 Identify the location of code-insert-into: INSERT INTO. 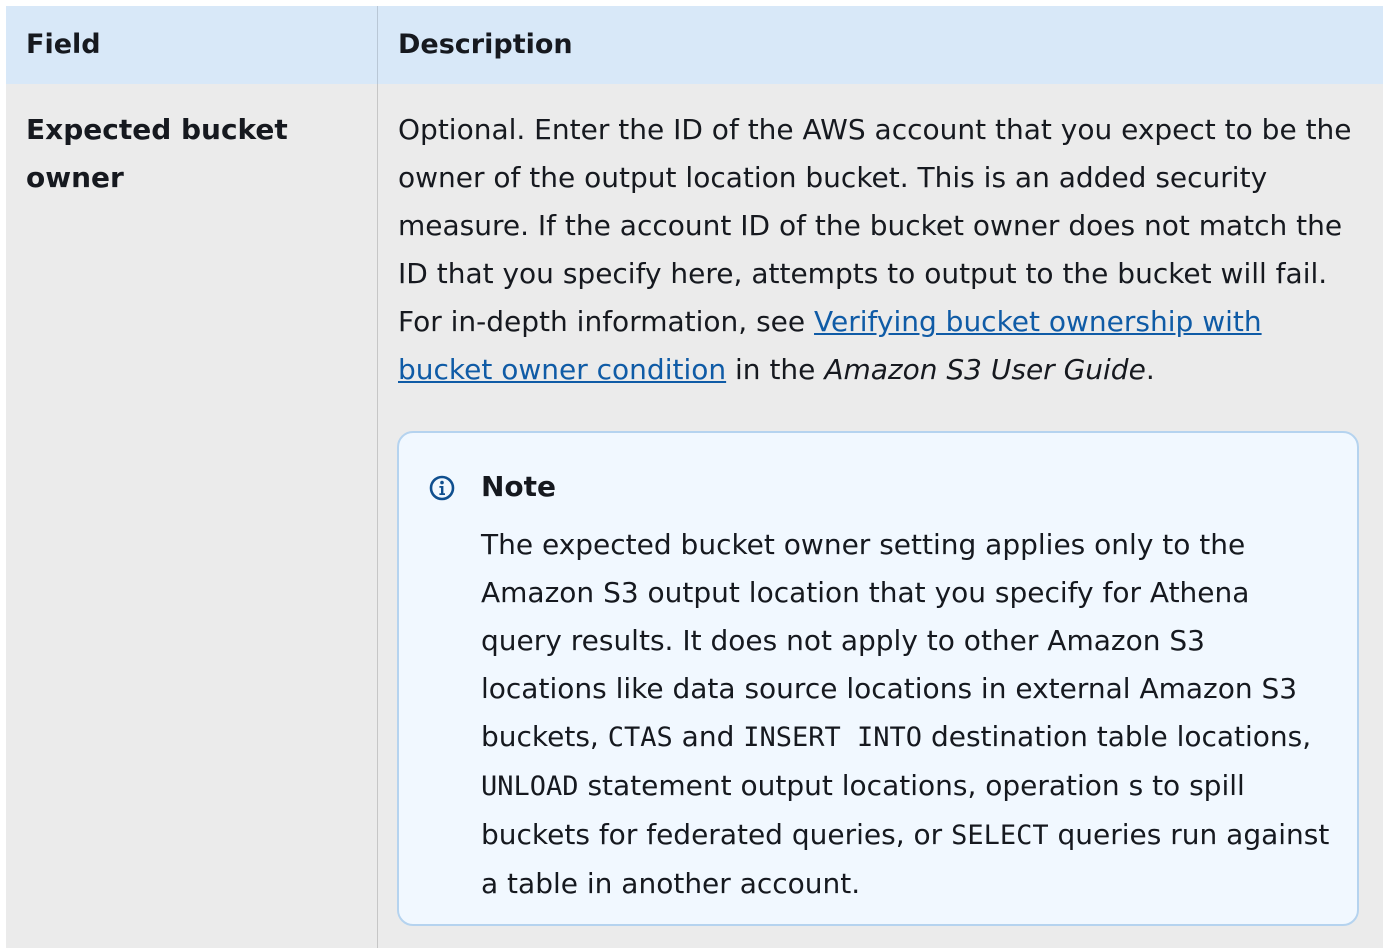
(833, 737).